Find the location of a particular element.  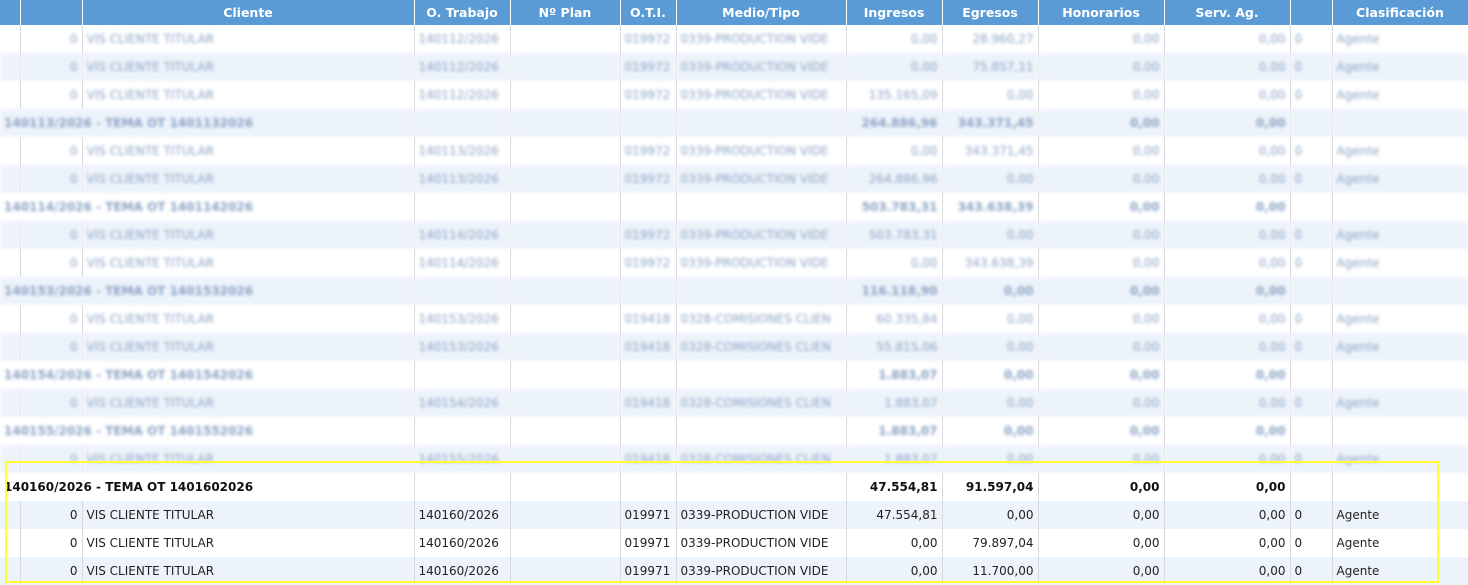

col-cliente-header: Cliente is located at coordinates (248, 12).